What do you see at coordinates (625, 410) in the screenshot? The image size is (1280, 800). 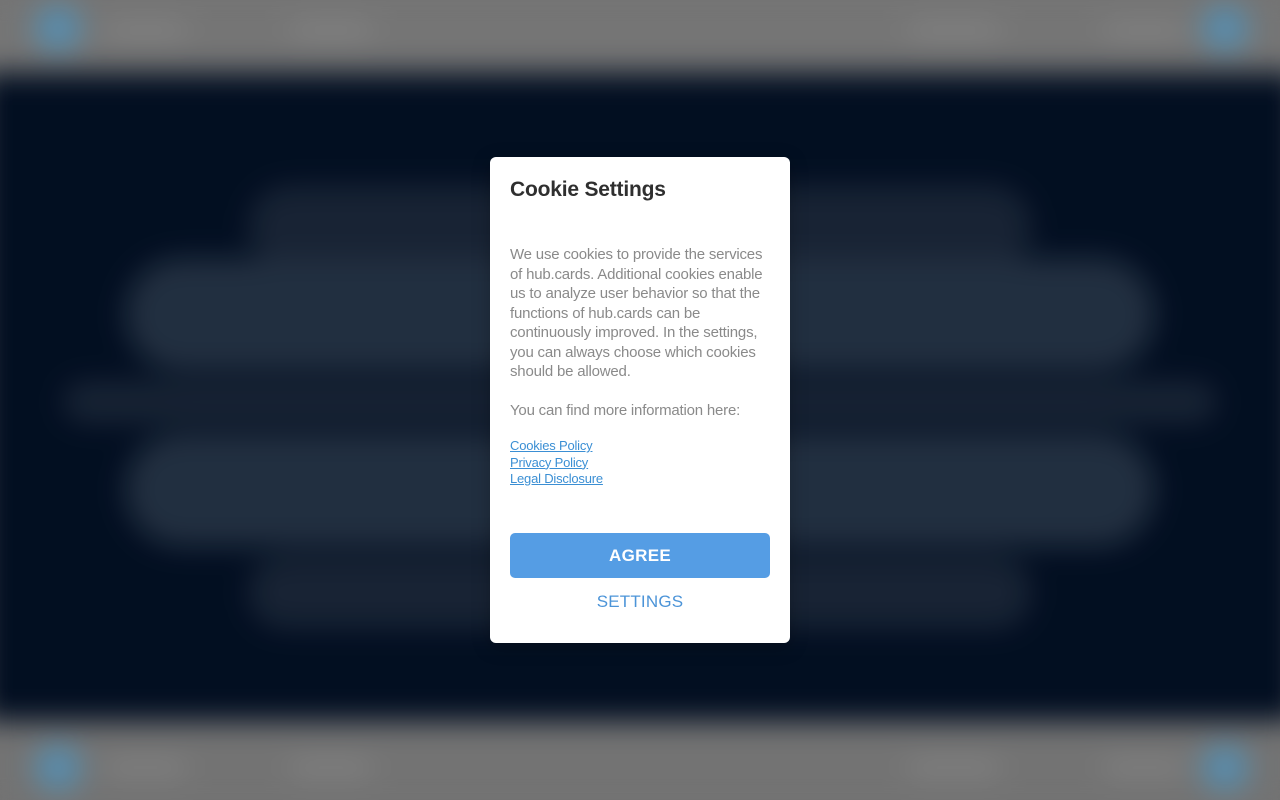 I see `more-info-text: You can find more information here:` at bounding box center [625, 410].